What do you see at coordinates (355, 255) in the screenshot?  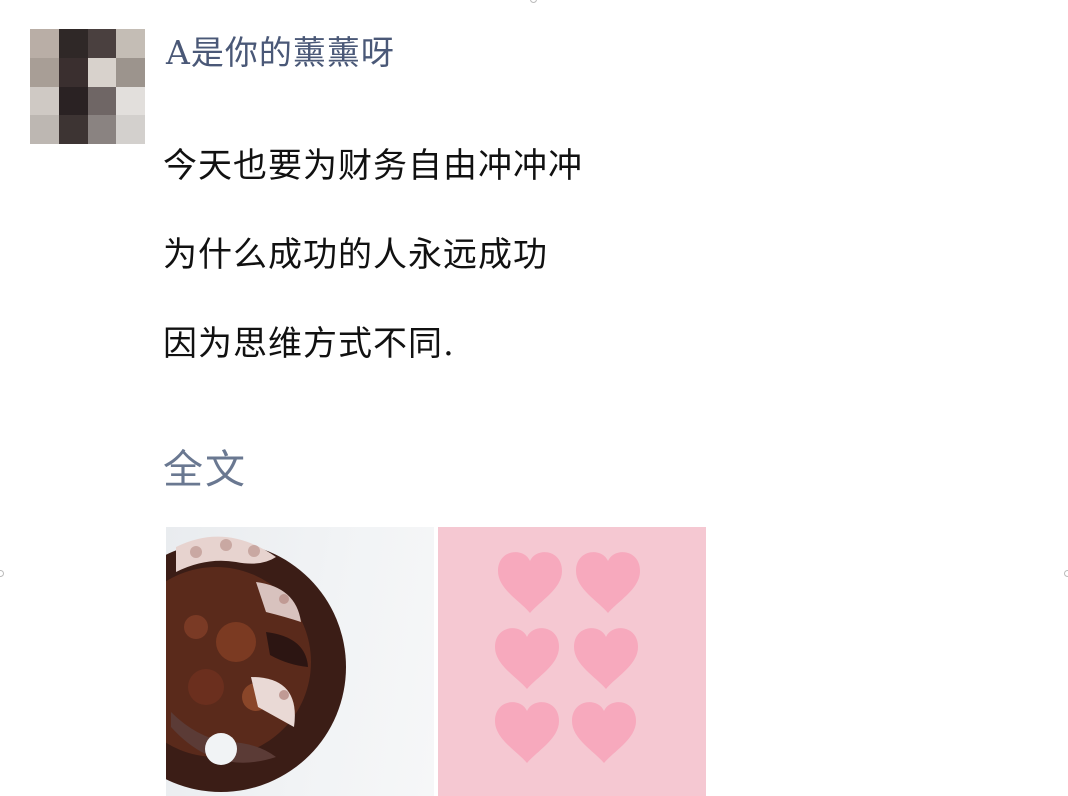 I see `post-text-line: 为什么成功的人永远成功` at bounding box center [355, 255].